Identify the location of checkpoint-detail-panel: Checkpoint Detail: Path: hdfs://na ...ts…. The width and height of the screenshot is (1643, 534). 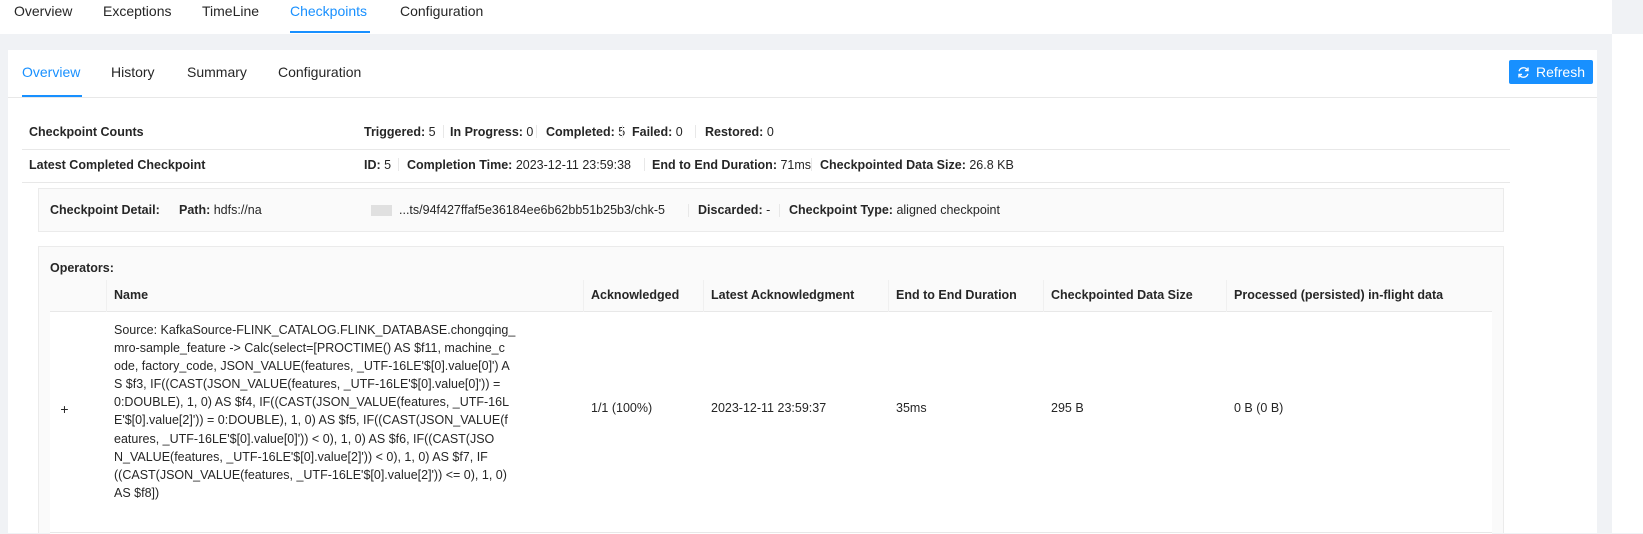
(771, 210).